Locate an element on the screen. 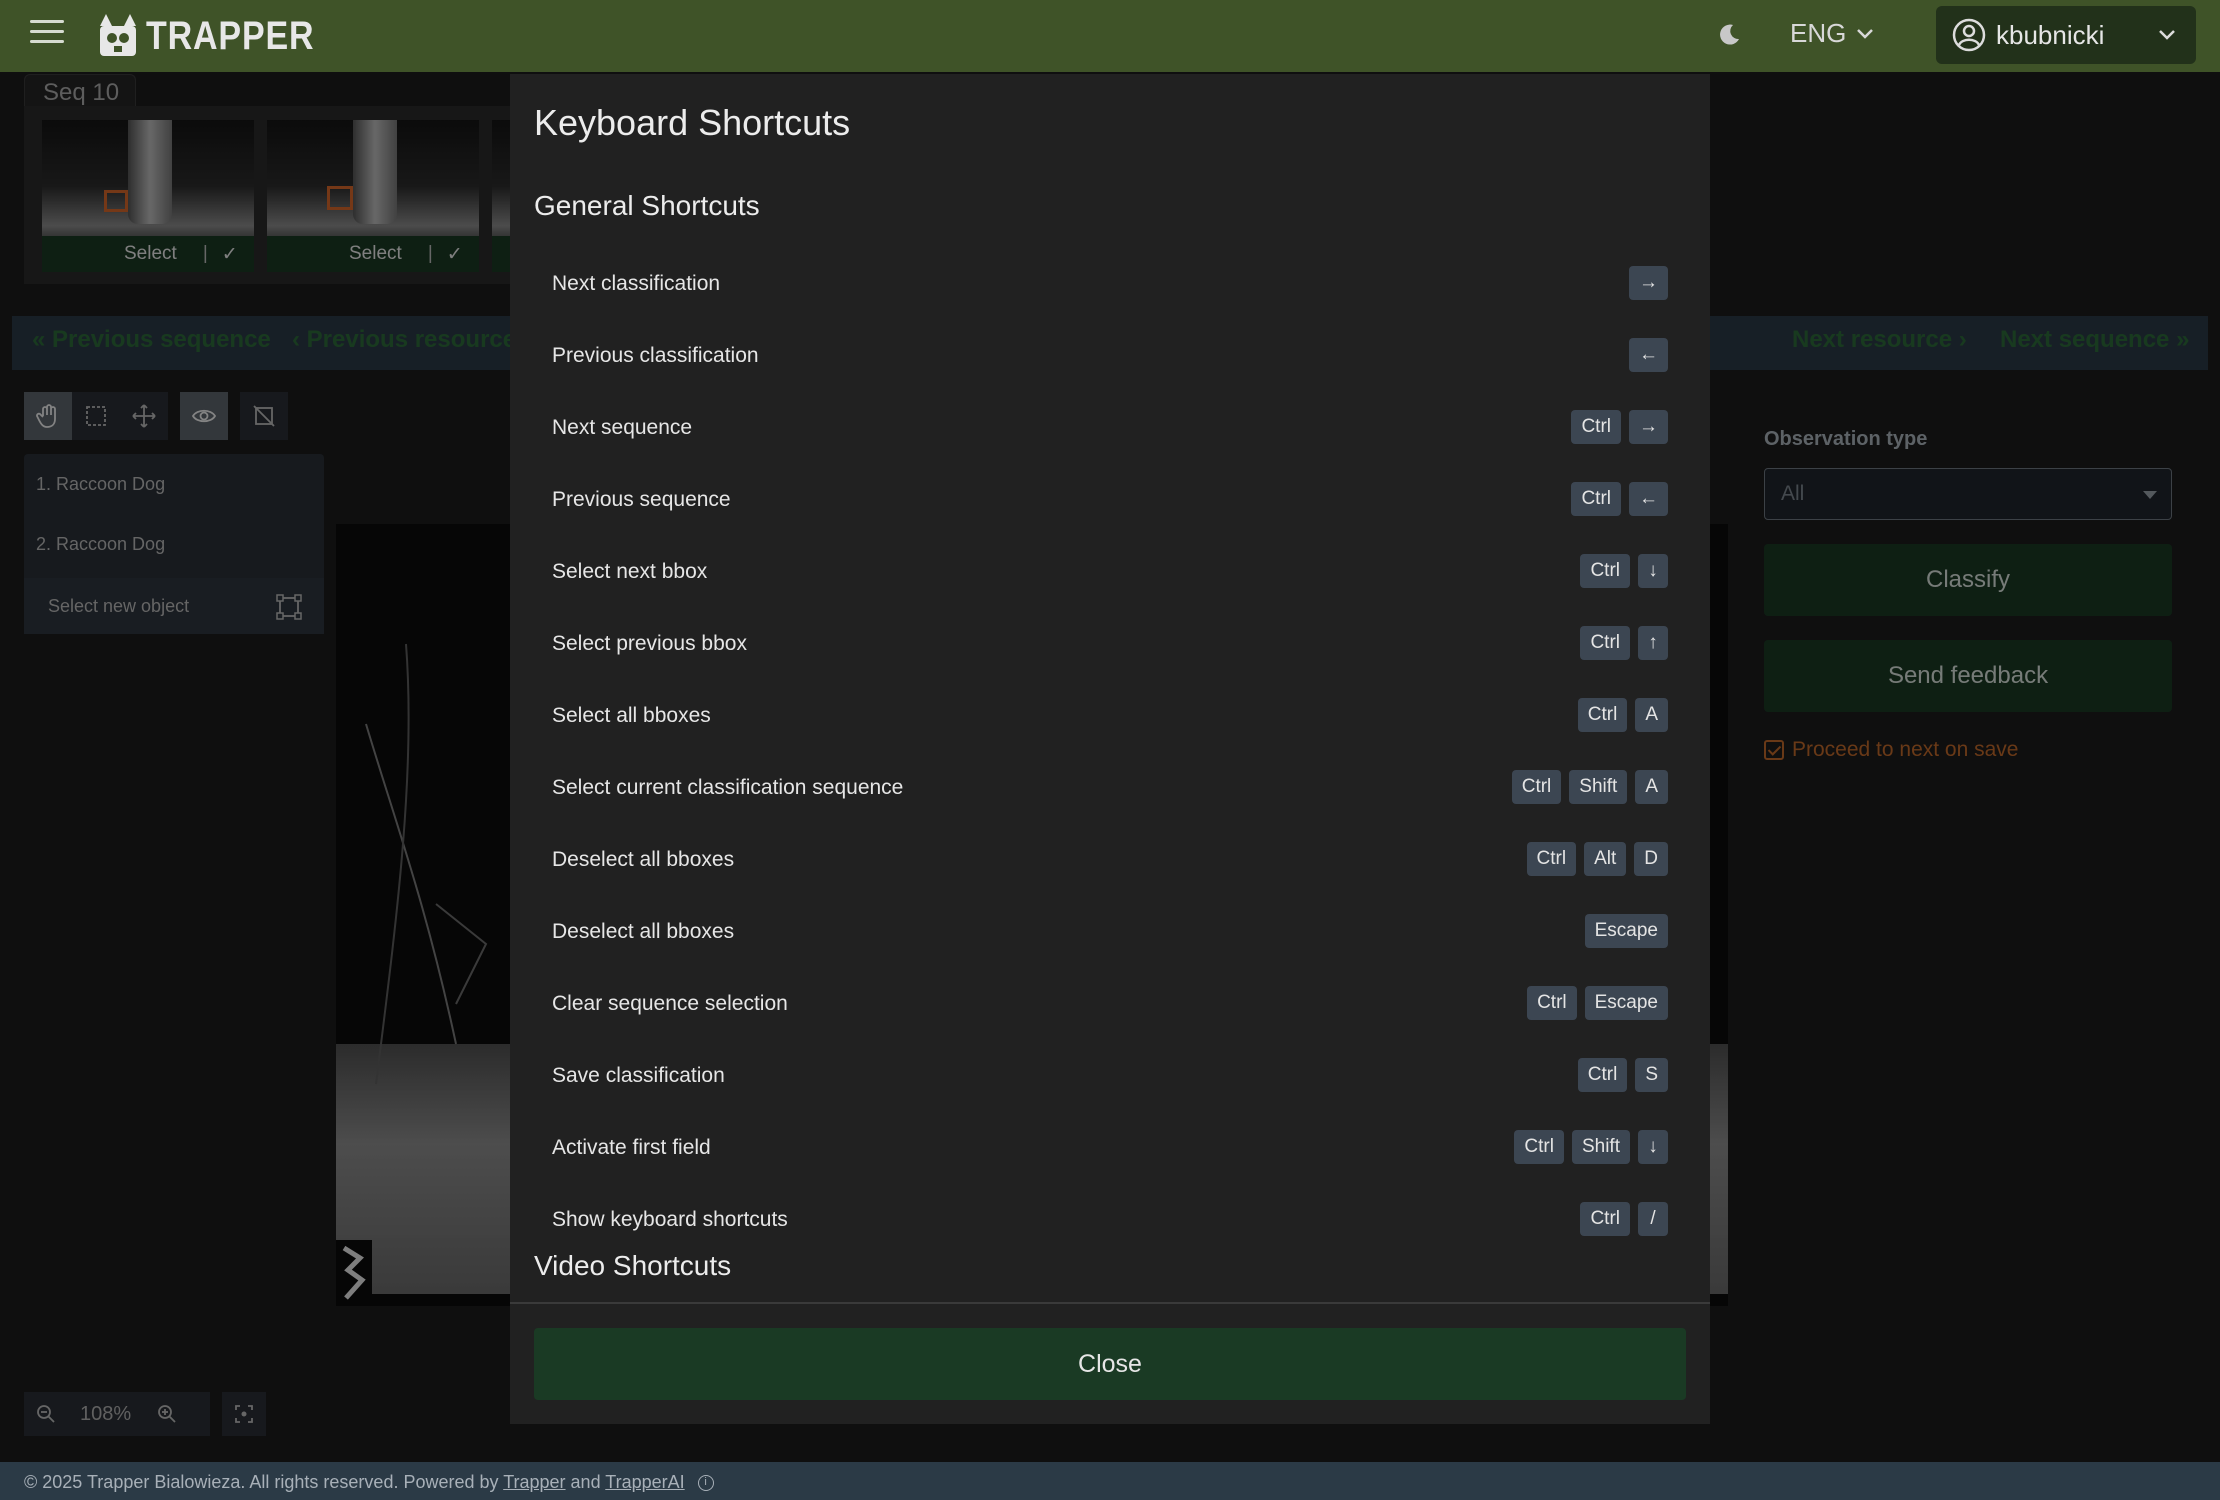 The height and width of the screenshot is (1500, 2220). key-badge: ↑ is located at coordinates (1653, 643).